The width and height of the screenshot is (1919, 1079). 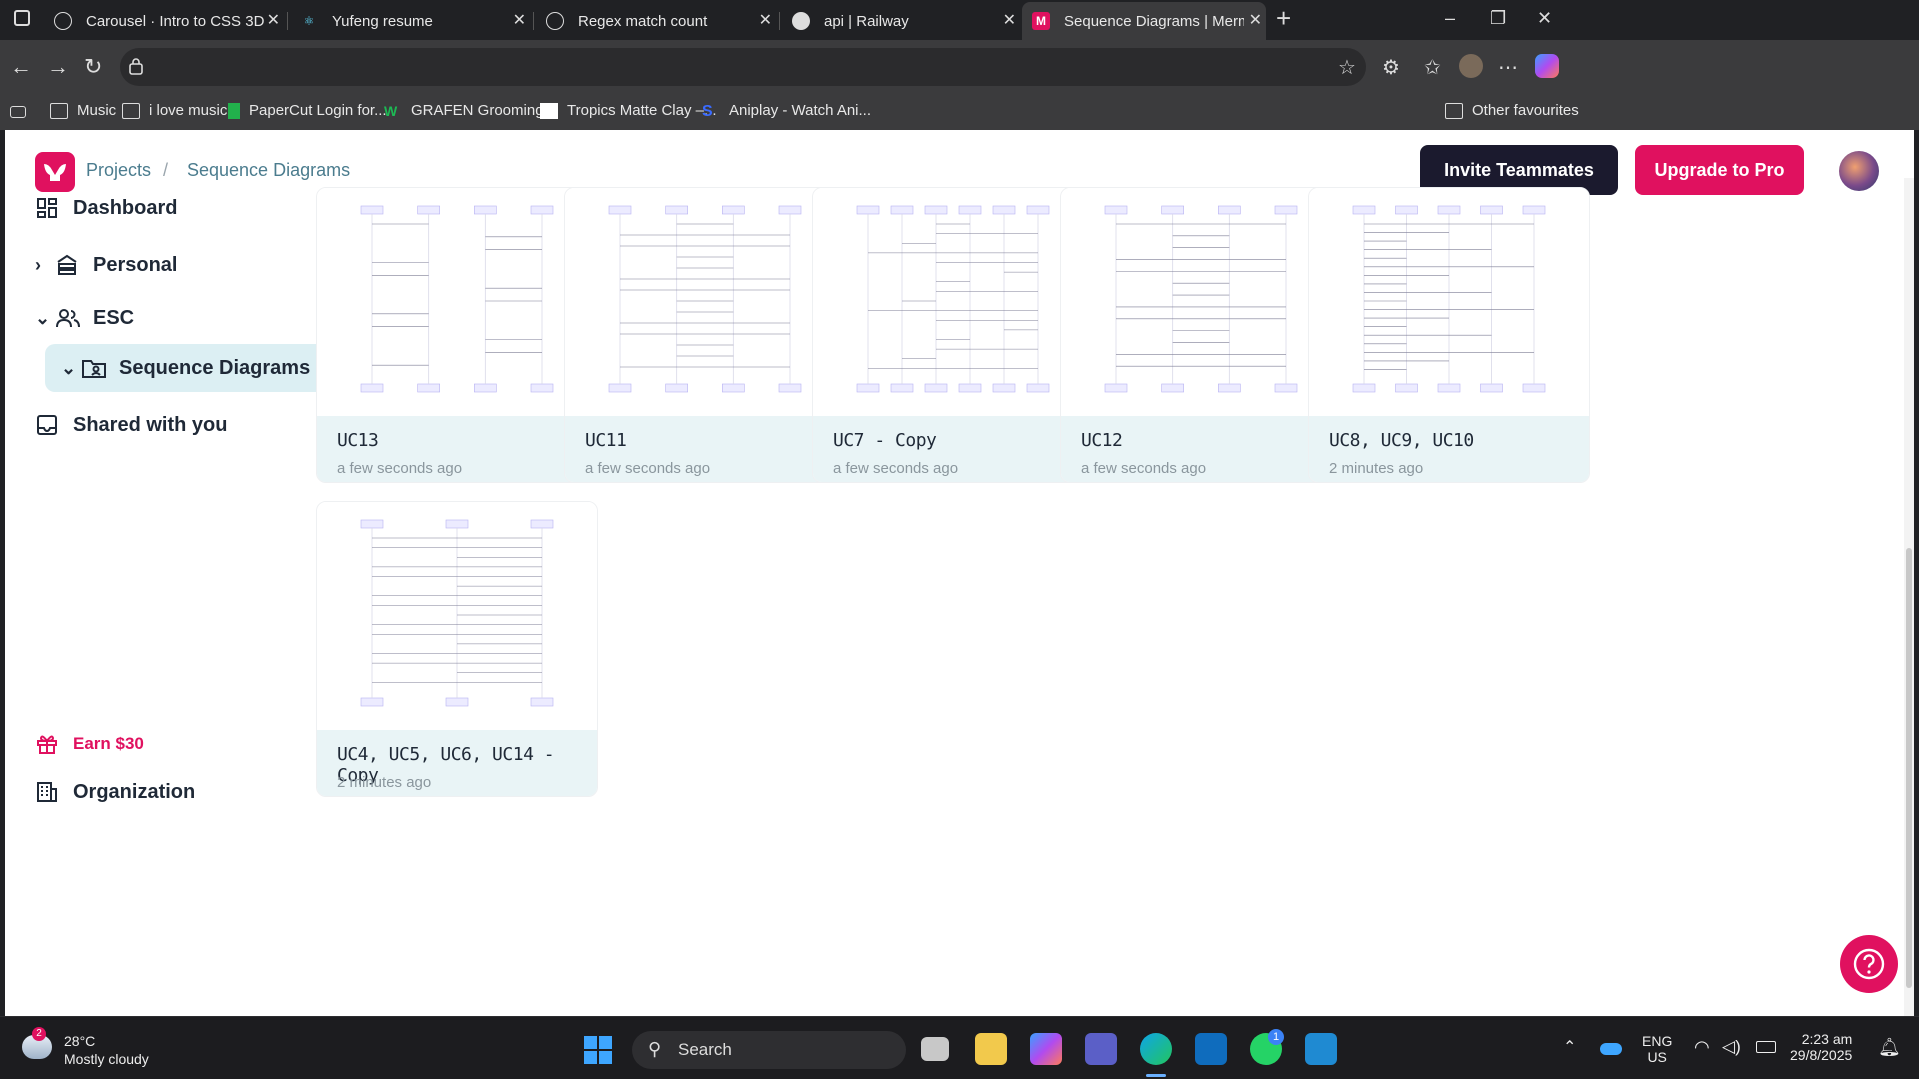 What do you see at coordinates (1046, 1049) in the screenshot?
I see `copilot-app-icon` at bounding box center [1046, 1049].